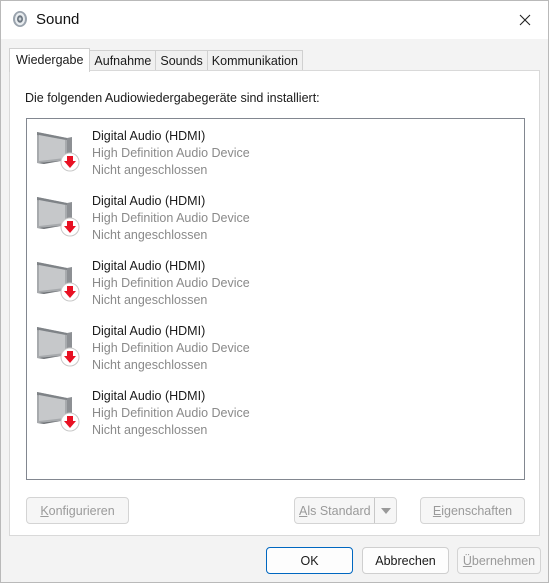 This screenshot has height=583, width=549. I want to click on close-button, so click(525, 20).